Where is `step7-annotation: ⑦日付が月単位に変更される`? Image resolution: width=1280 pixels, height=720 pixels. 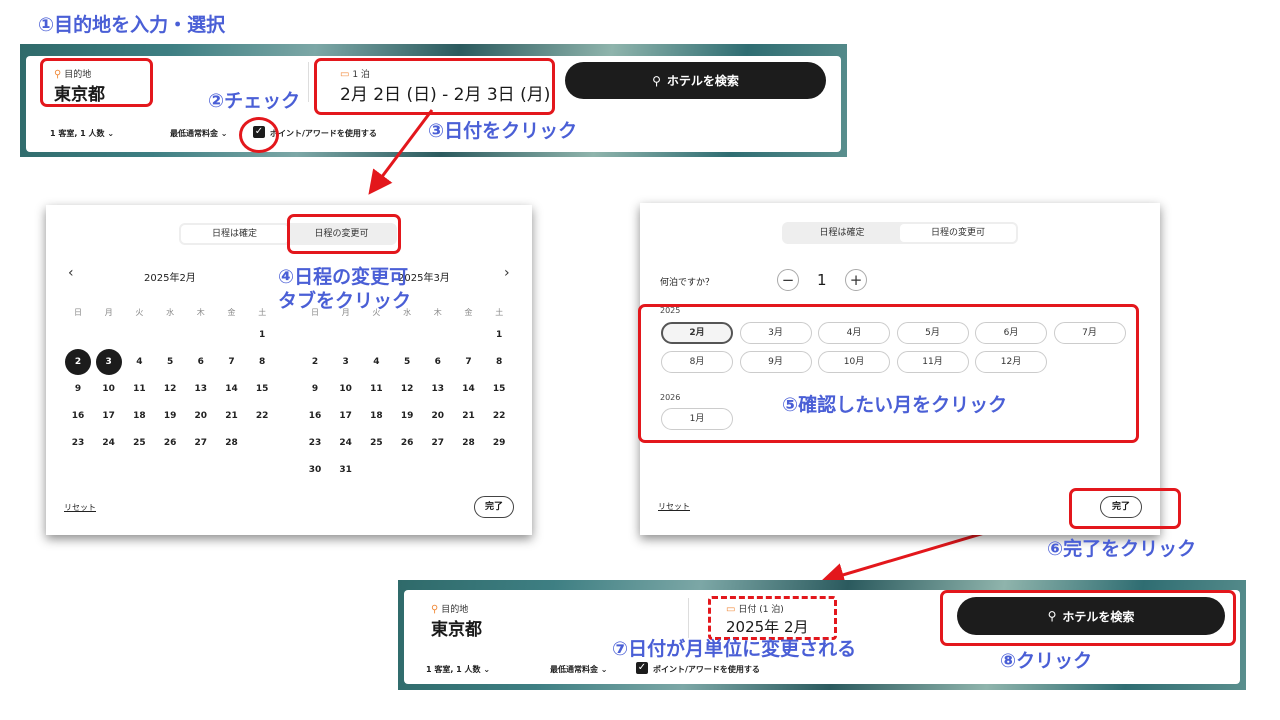
step7-annotation: ⑦日付が月単位に変更される is located at coordinates (734, 649).